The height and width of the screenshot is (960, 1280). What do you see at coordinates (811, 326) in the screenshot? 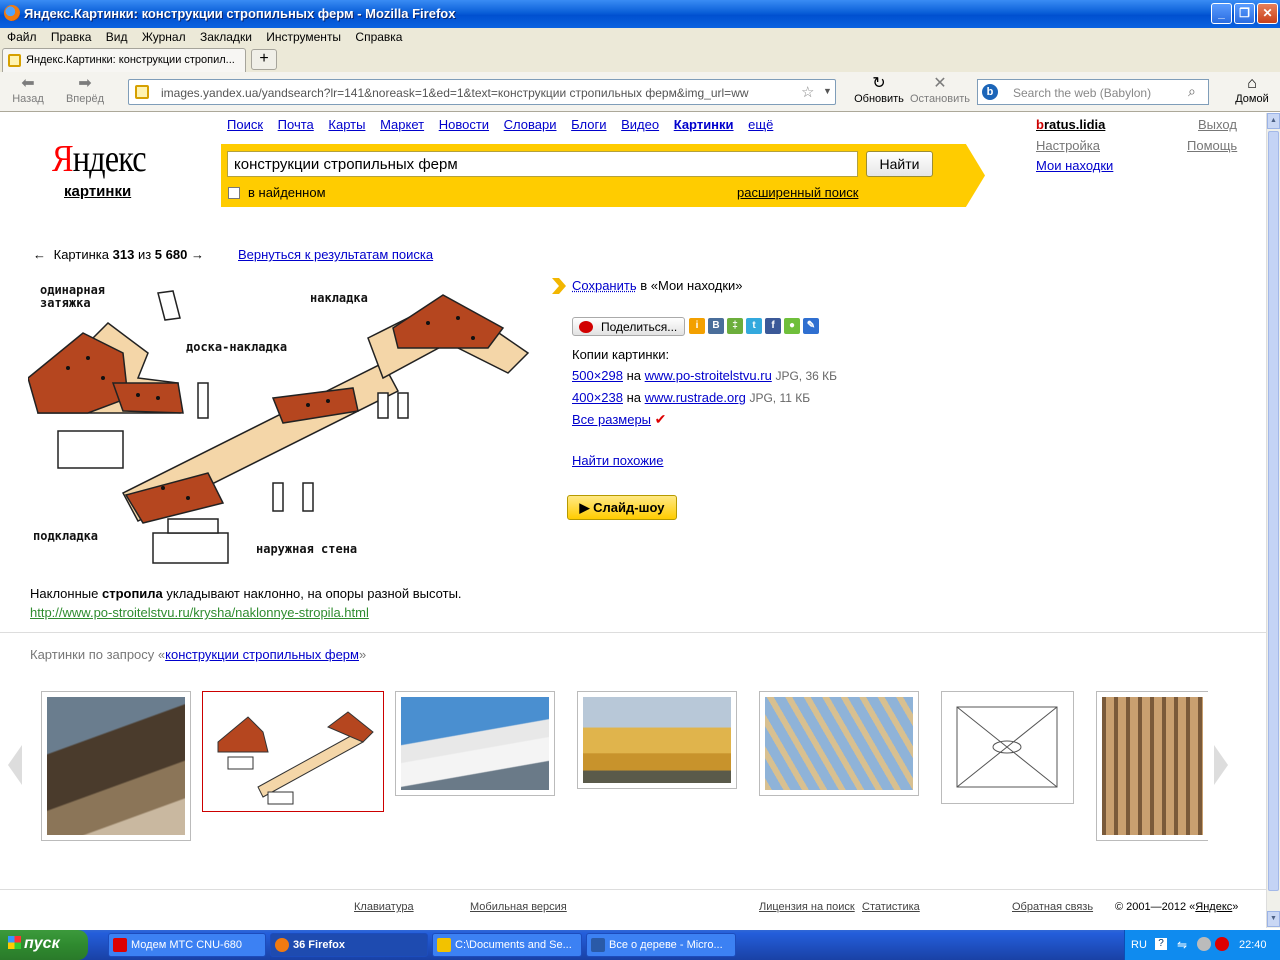
I see `livejournal-icon: ✎` at bounding box center [811, 326].